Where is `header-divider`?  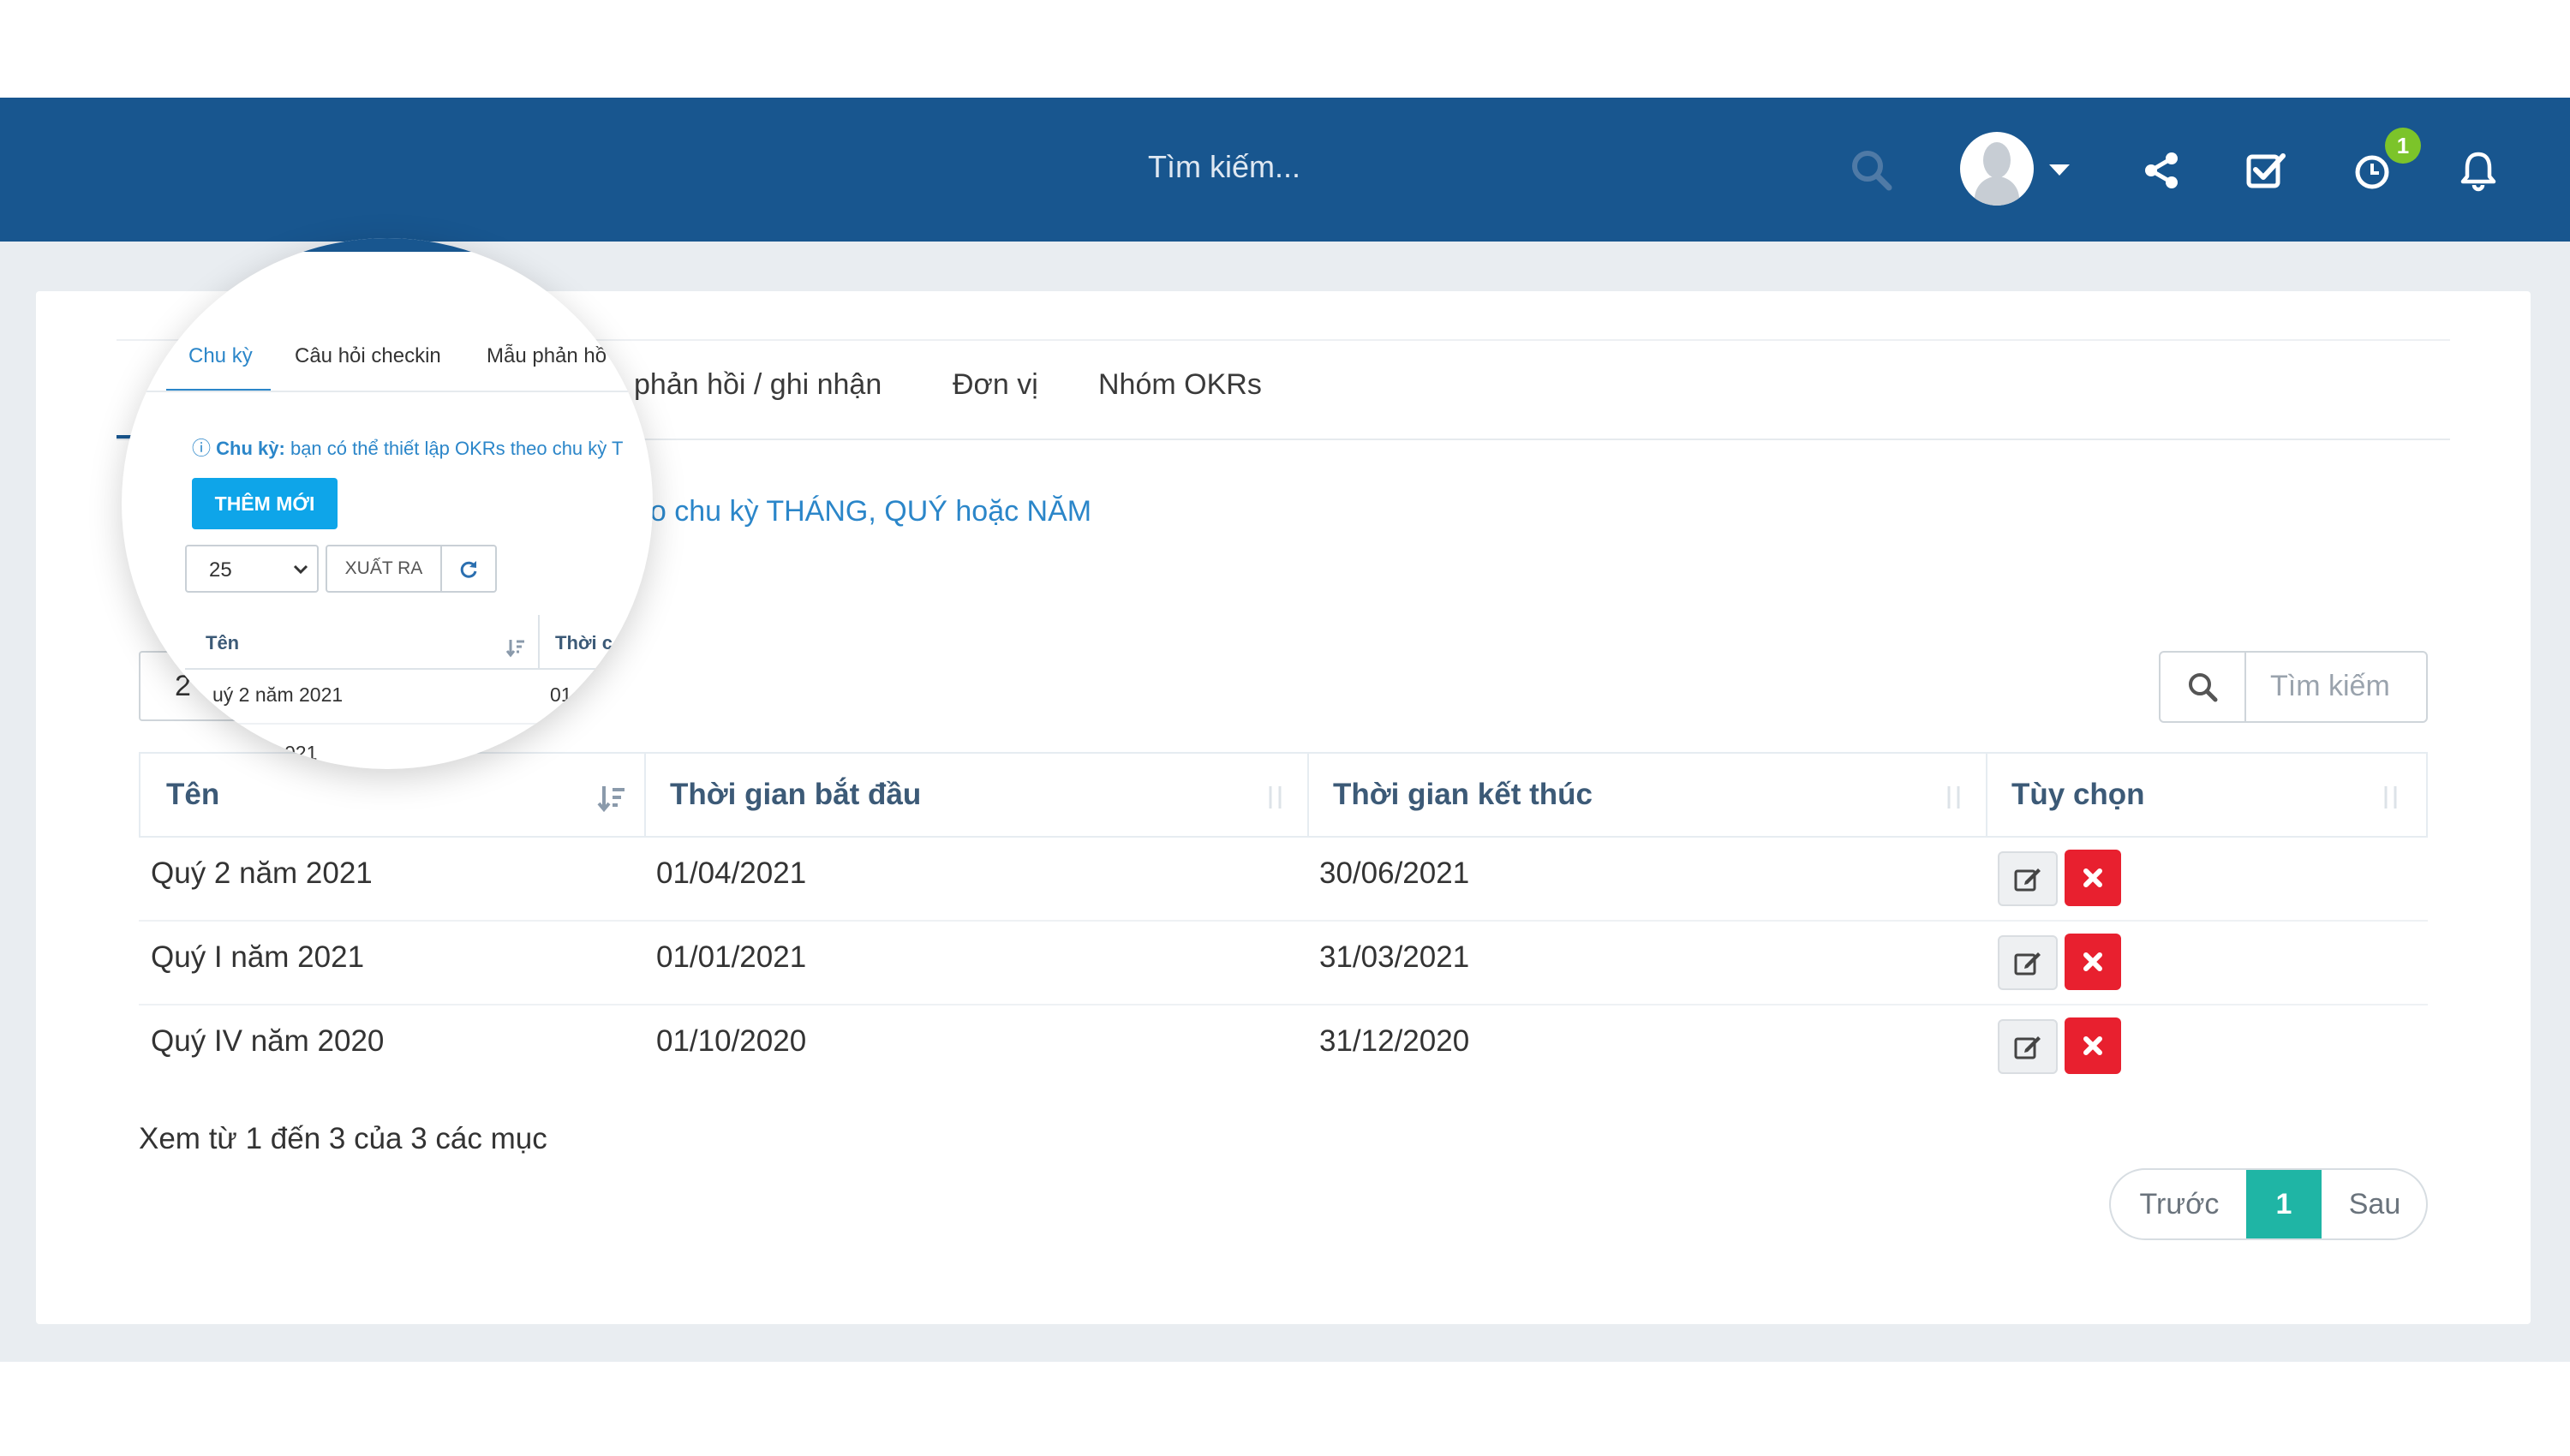
header-divider is located at coordinates (419, 669).